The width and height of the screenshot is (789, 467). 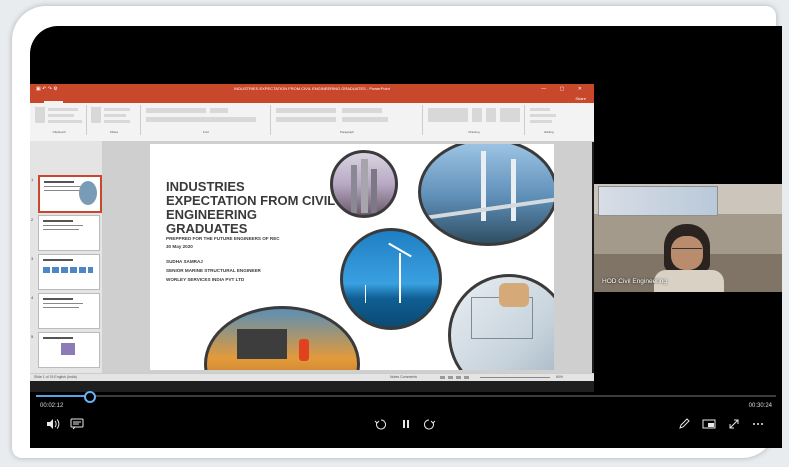 I want to click on normal-view-icon, so click(x=442, y=377).